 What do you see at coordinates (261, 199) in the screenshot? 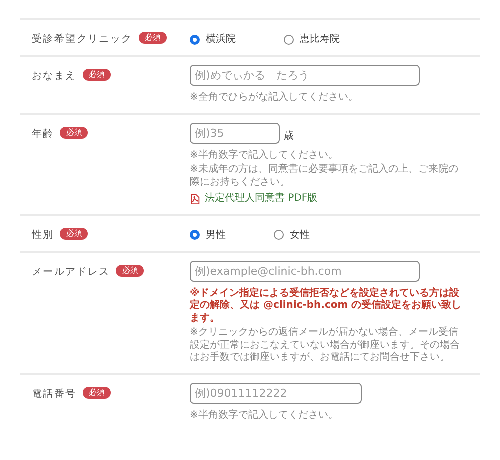
I see `pdf-link: 法定代理人同意書 PDF版` at bounding box center [261, 199].